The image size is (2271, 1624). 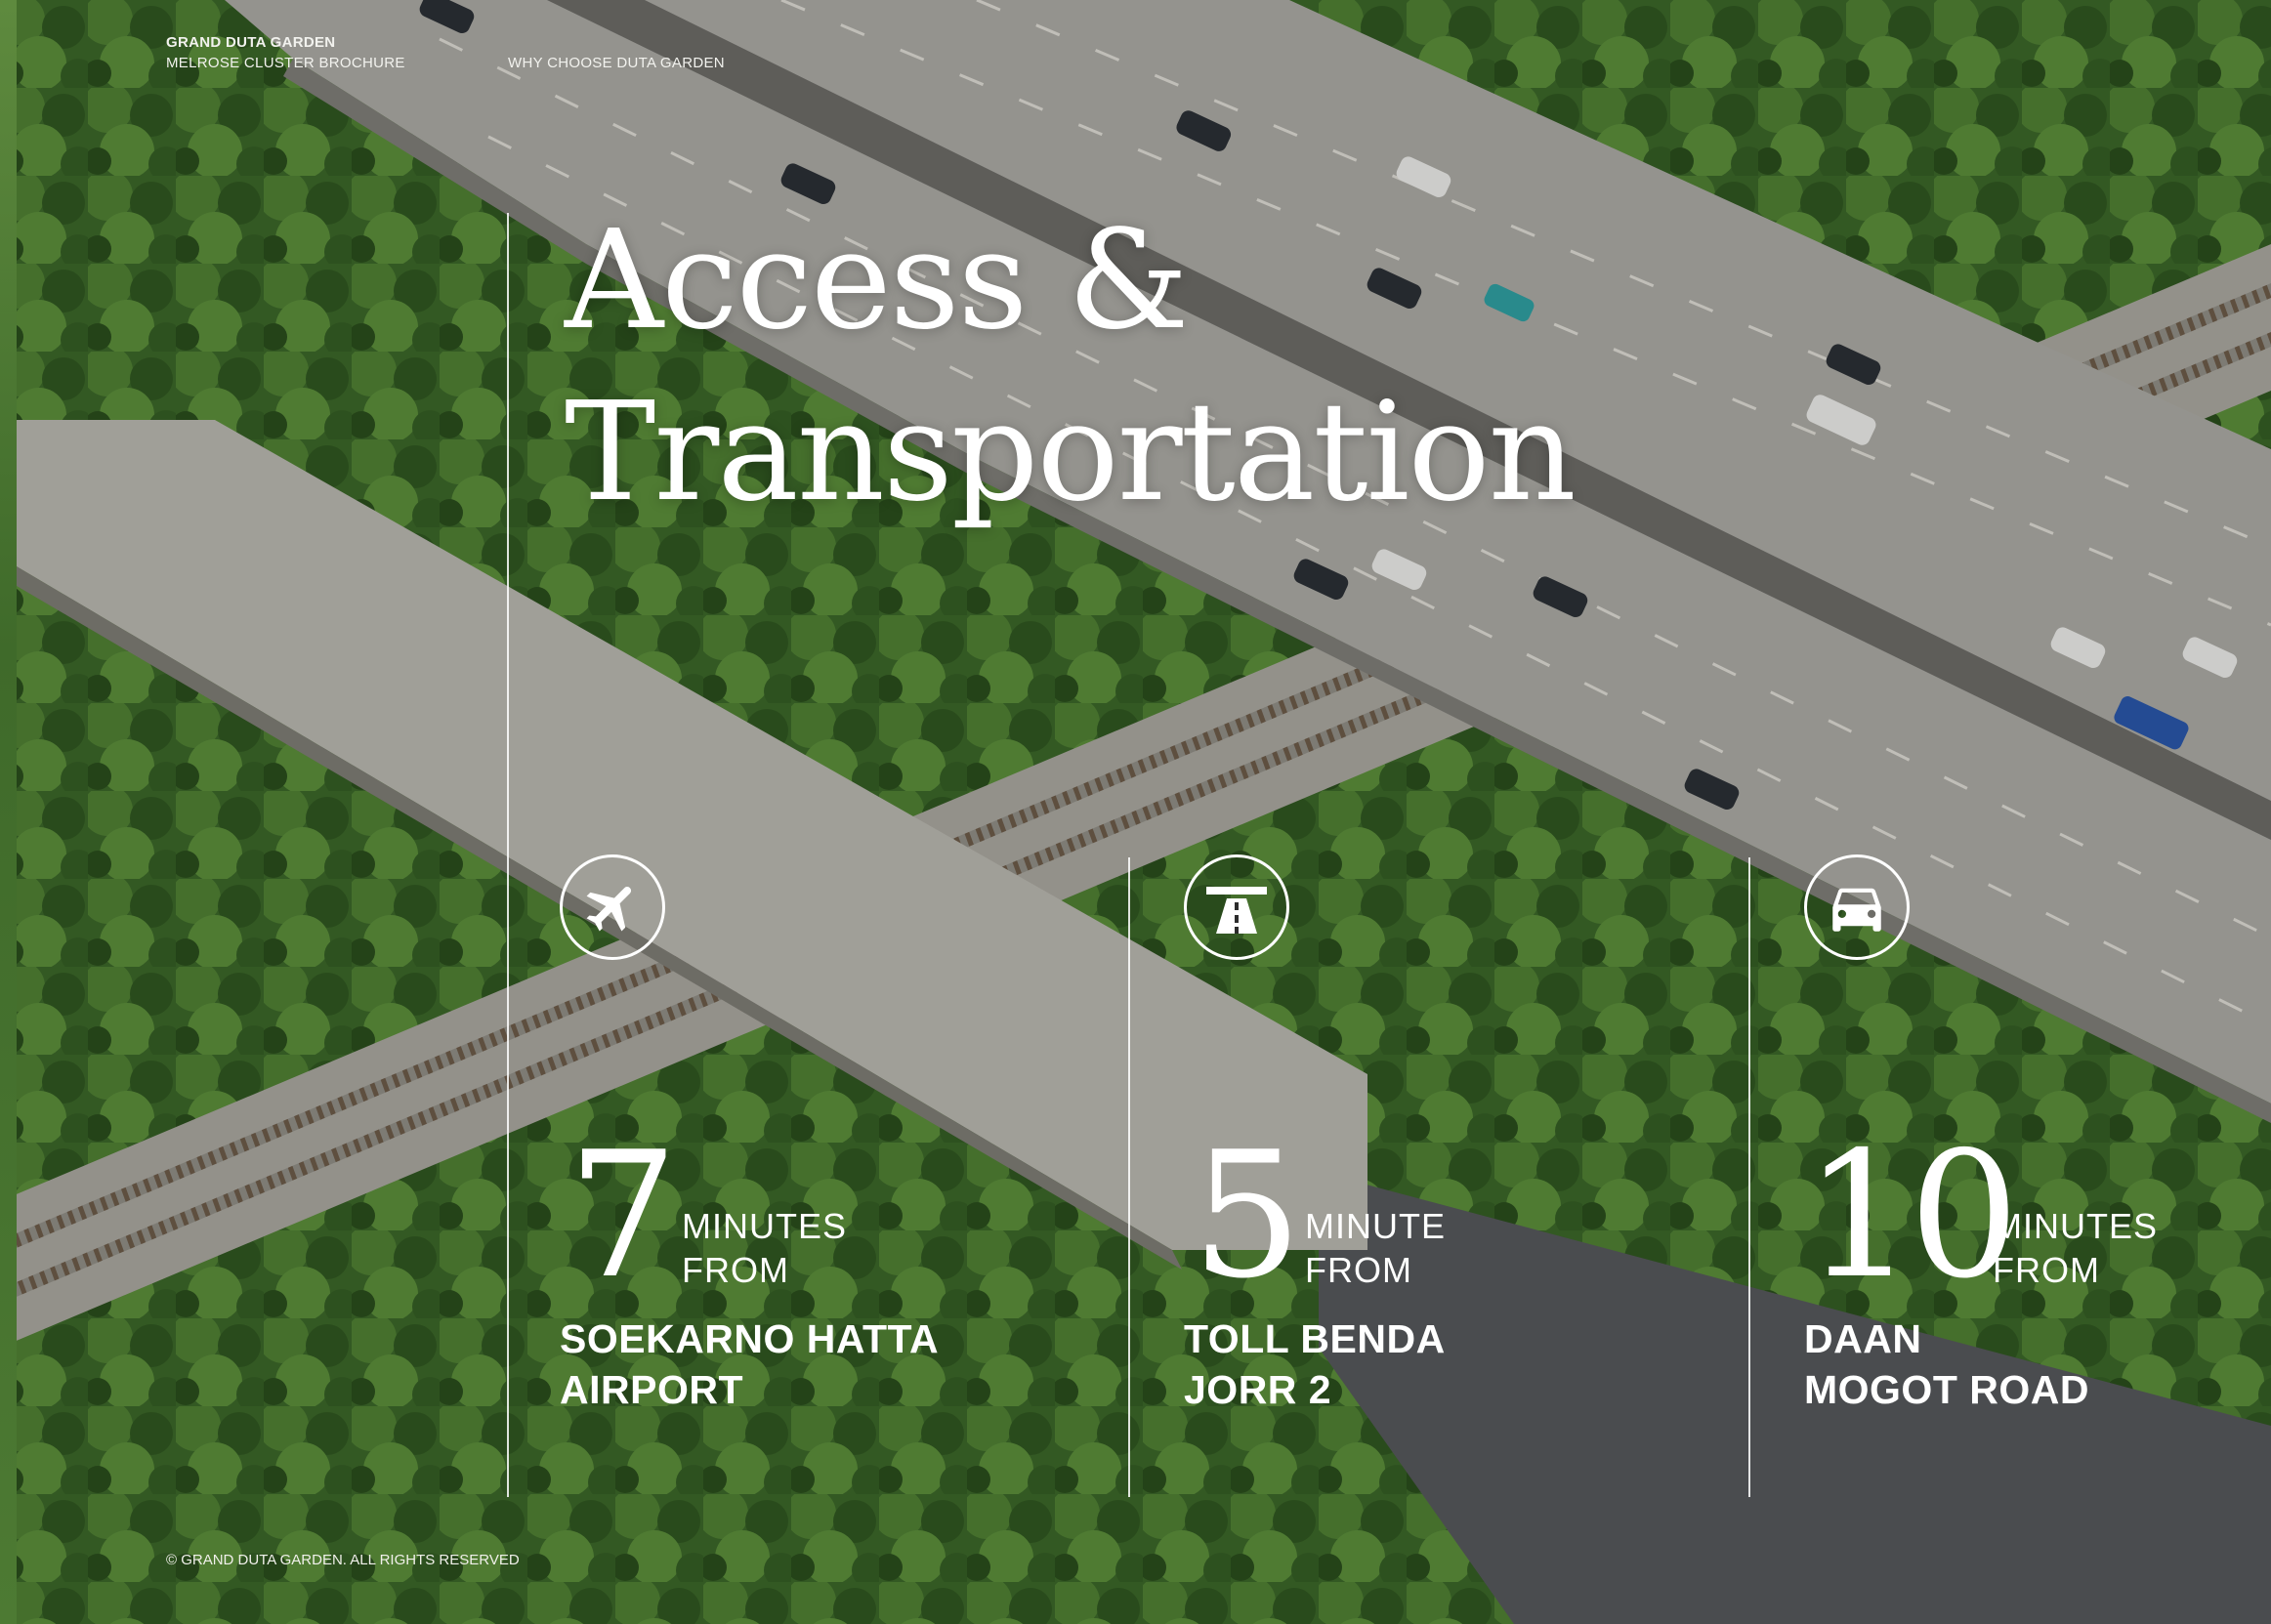 I want to click on highway-icon, so click(x=1236, y=907).